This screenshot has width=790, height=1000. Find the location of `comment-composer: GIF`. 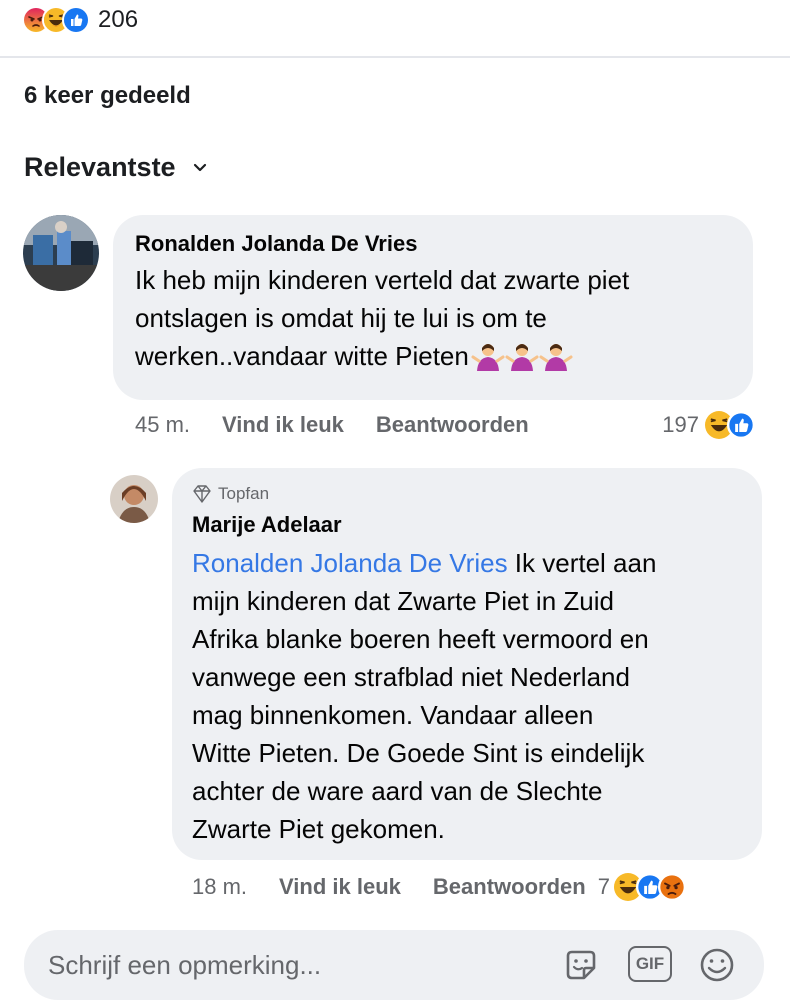

comment-composer: GIF is located at coordinates (394, 965).